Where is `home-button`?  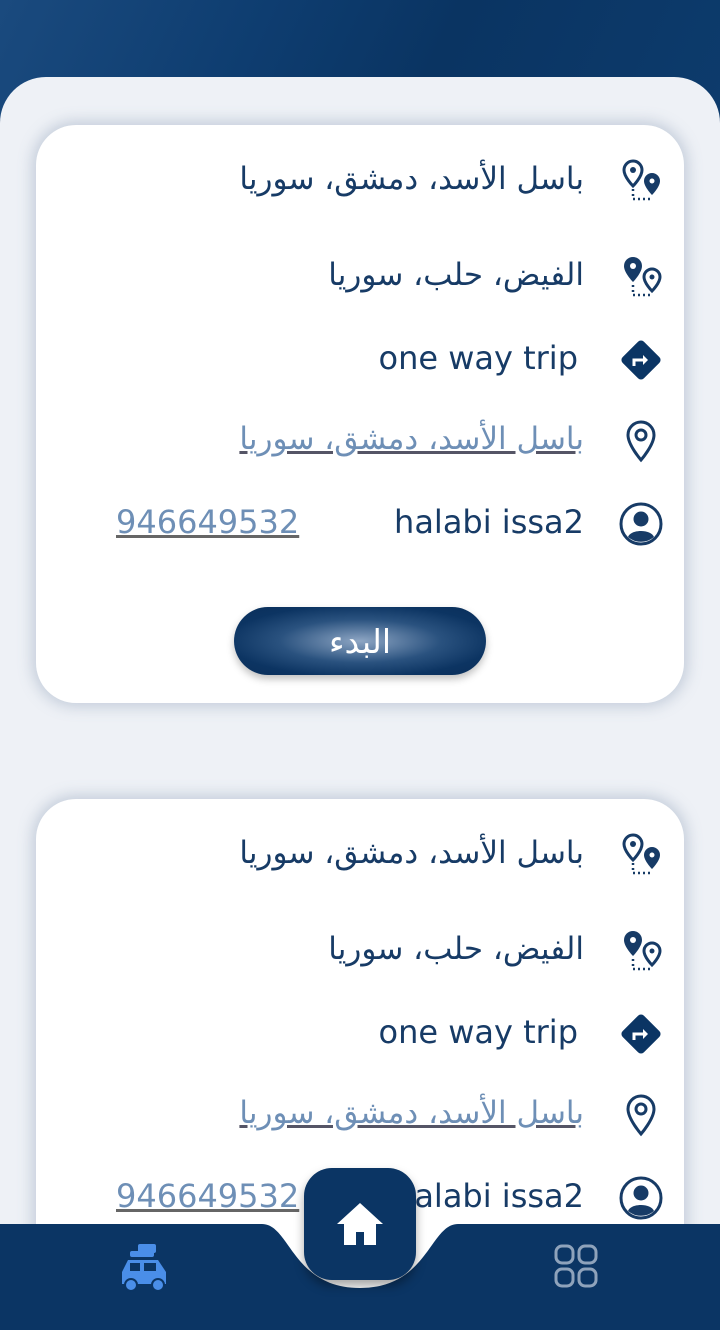 home-button is located at coordinates (360, 1224).